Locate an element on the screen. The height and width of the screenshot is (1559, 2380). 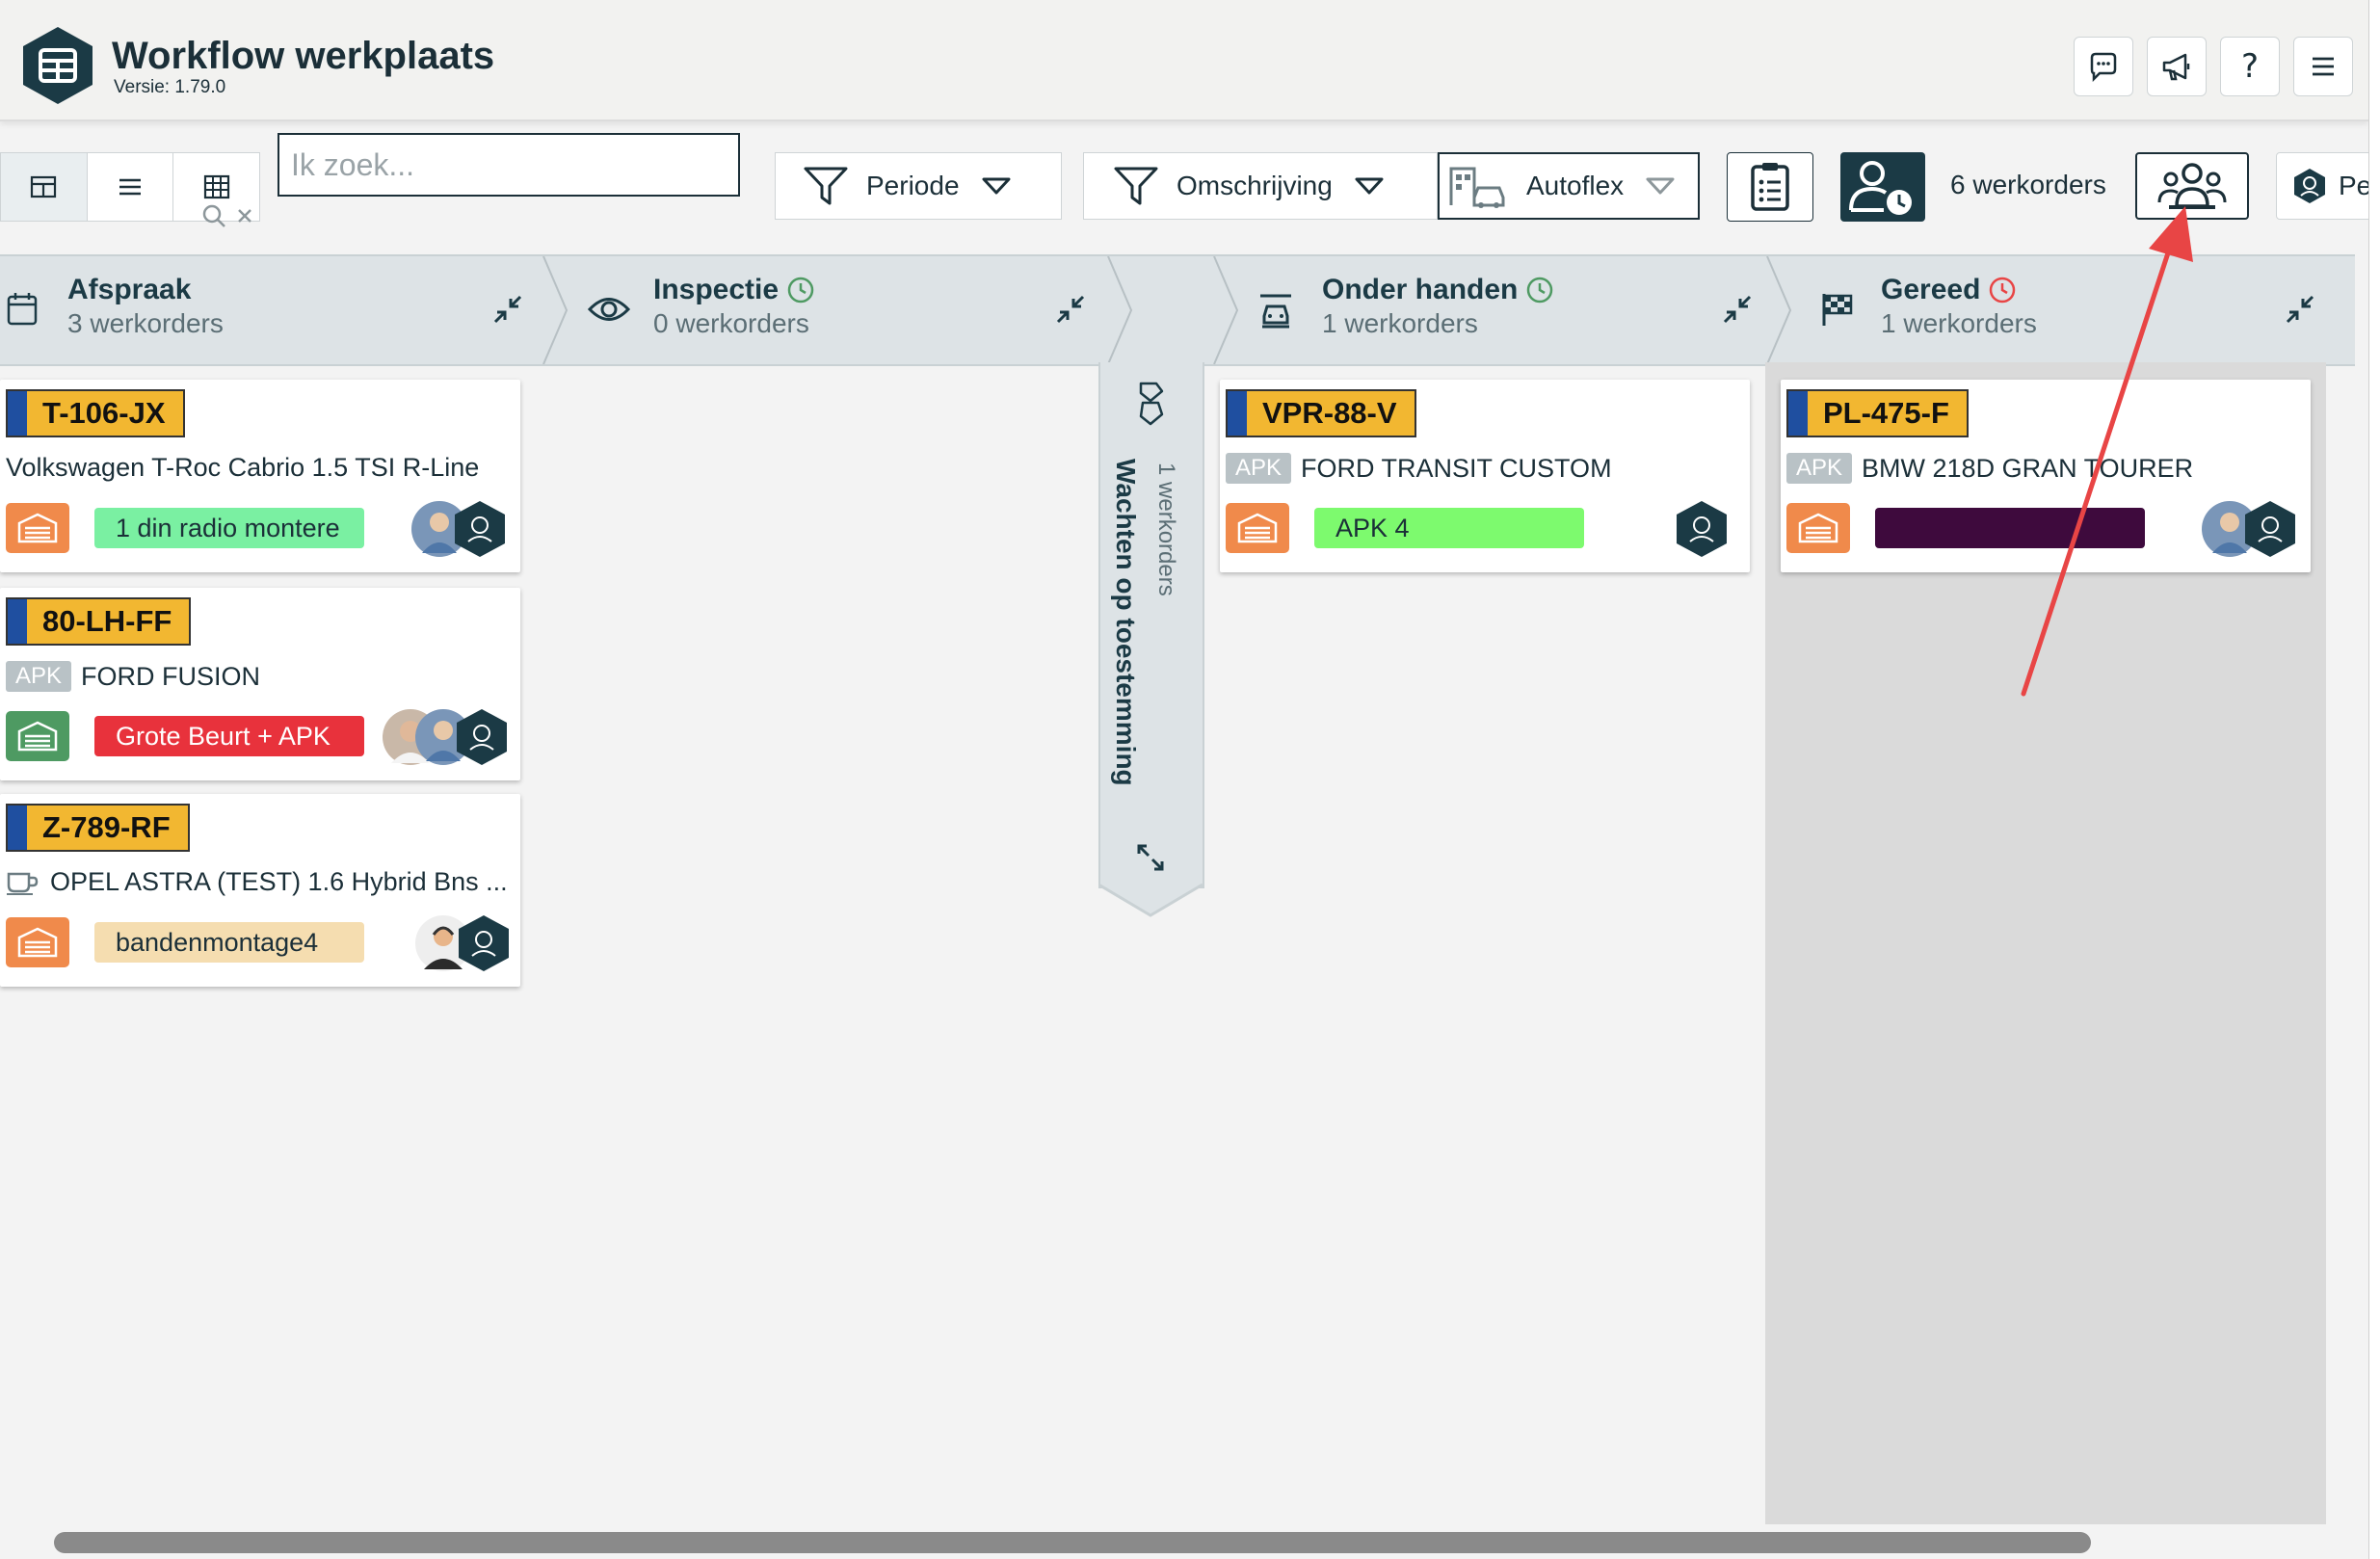
task-label: APK 4 is located at coordinates (1449, 528).